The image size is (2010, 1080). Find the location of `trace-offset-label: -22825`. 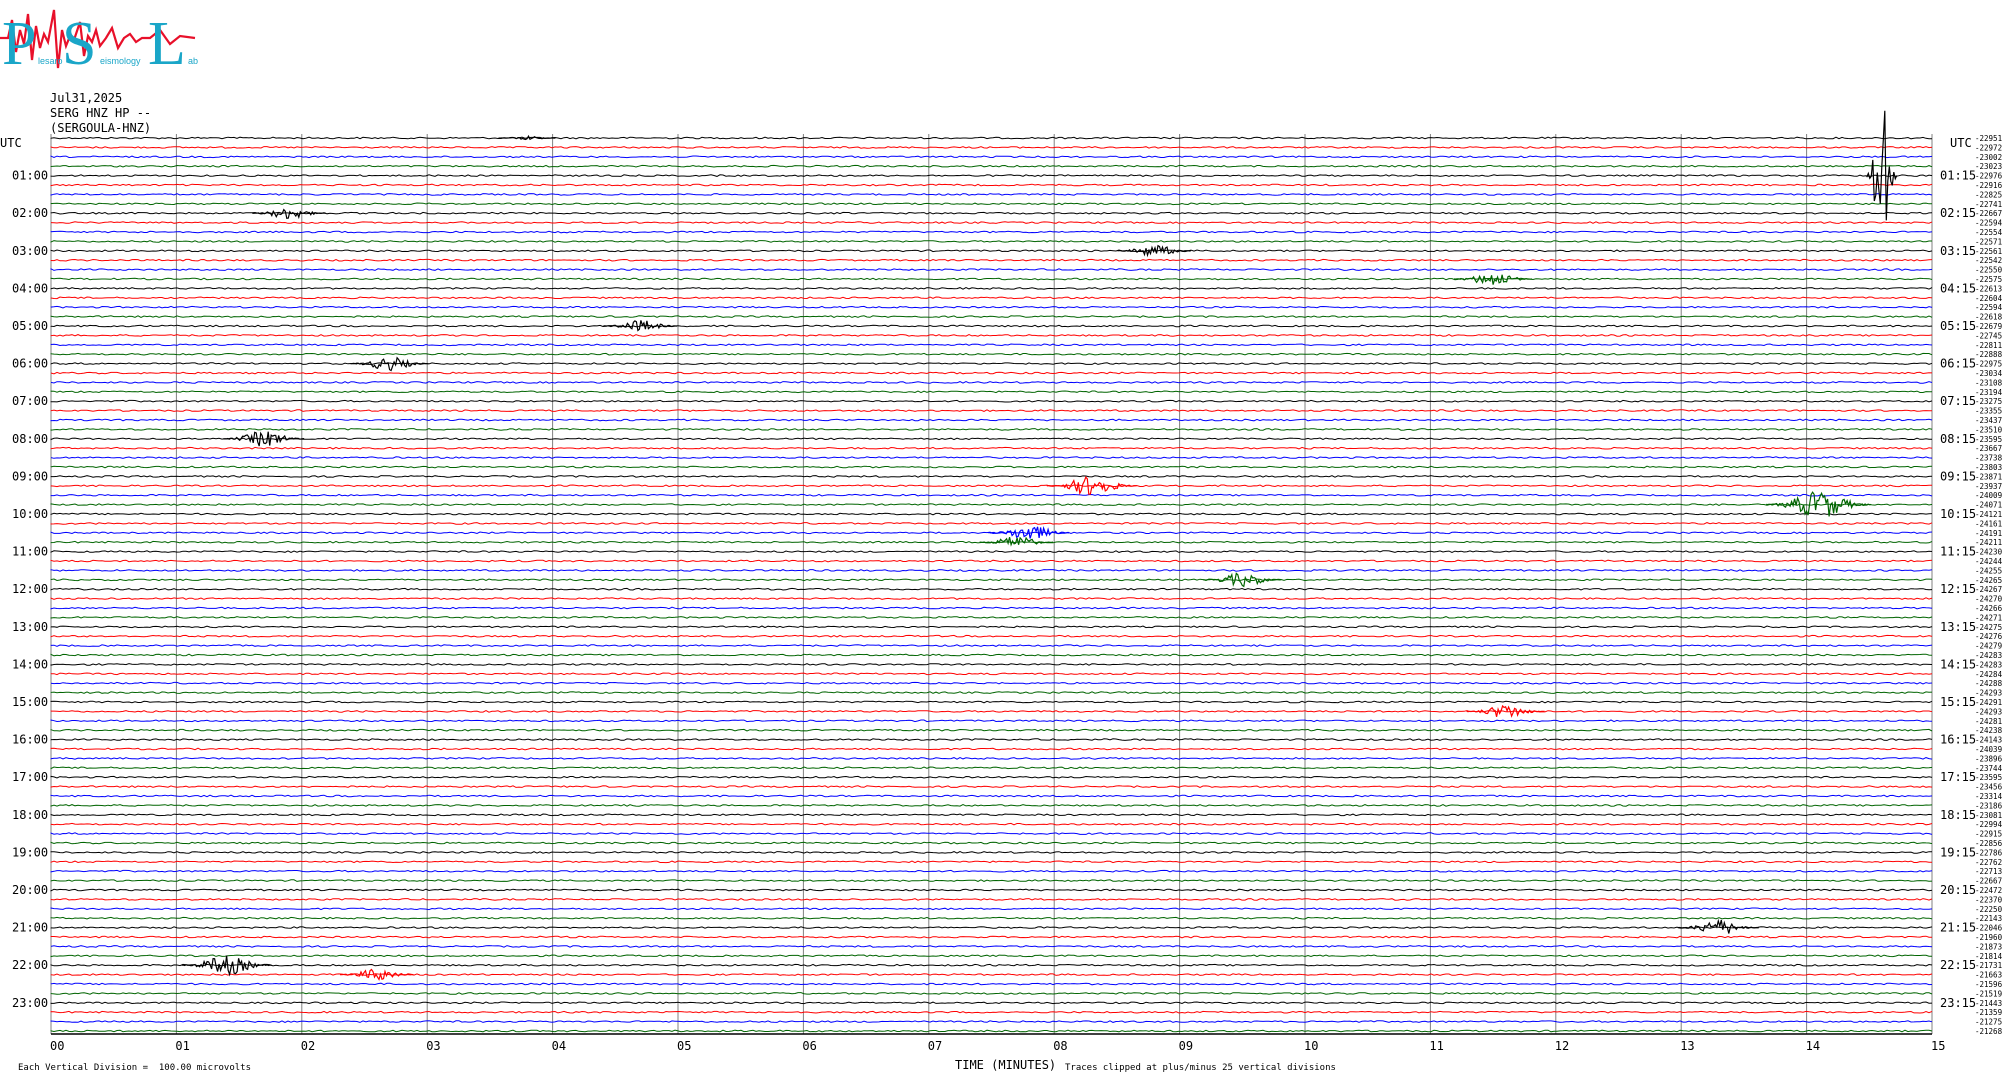

trace-offset-label: -22825 is located at coordinates (1988, 194).